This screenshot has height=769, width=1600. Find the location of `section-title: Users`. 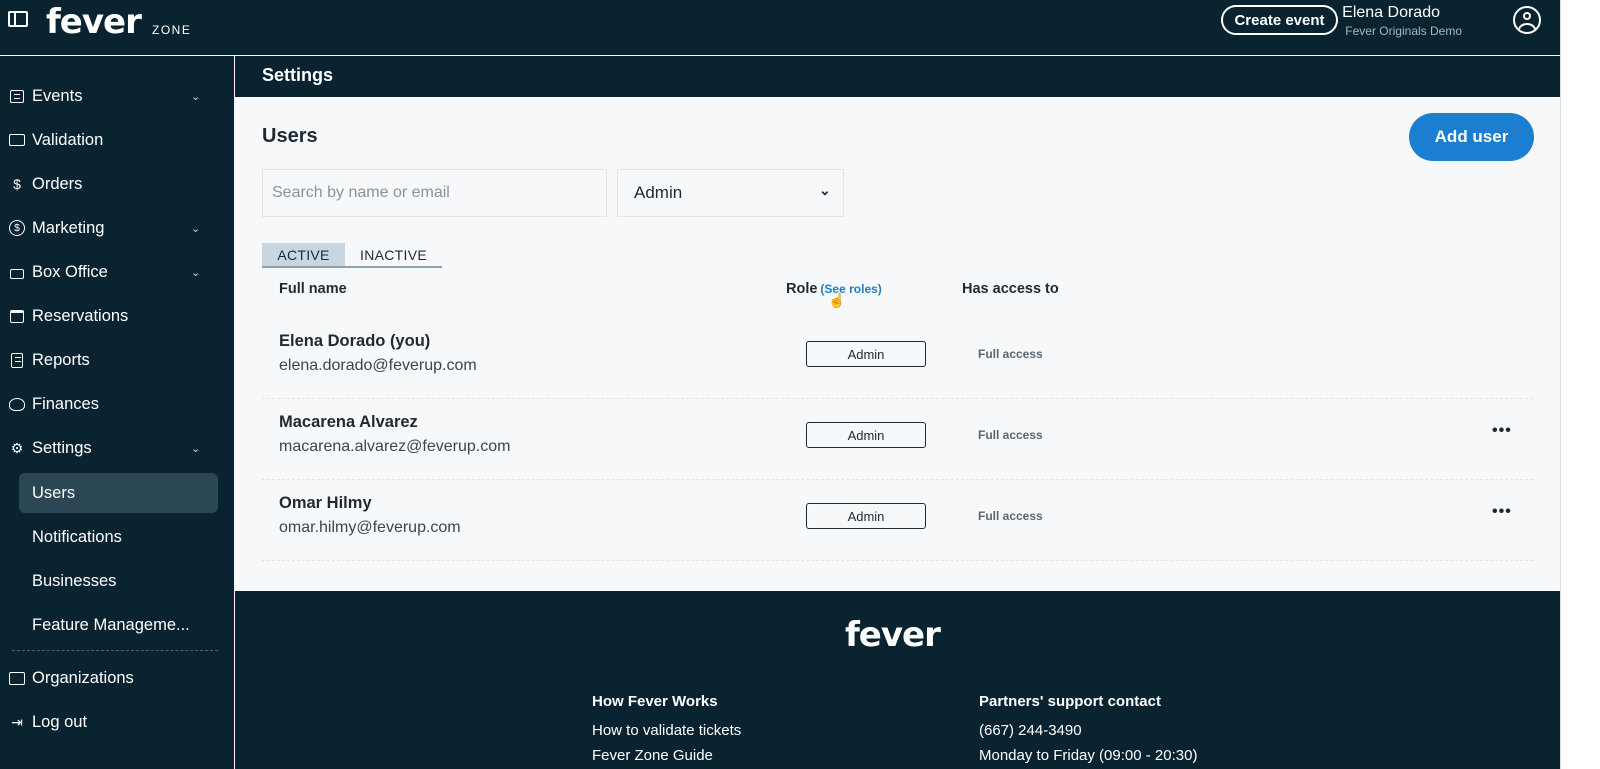

section-title: Users is located at coordinates (290, 136).